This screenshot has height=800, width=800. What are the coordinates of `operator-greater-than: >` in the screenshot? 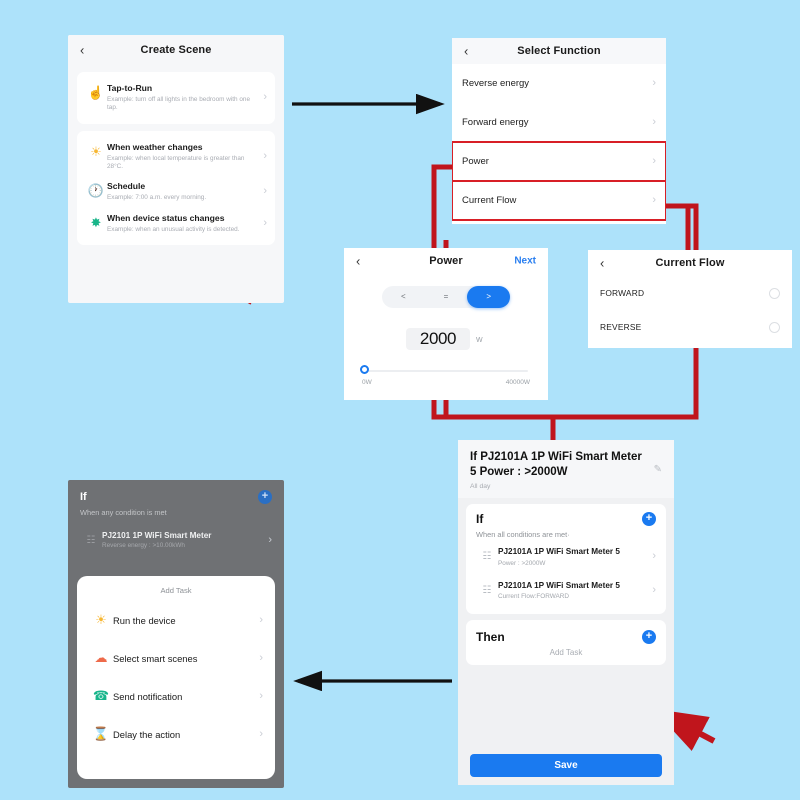 It's located at (489, 297).